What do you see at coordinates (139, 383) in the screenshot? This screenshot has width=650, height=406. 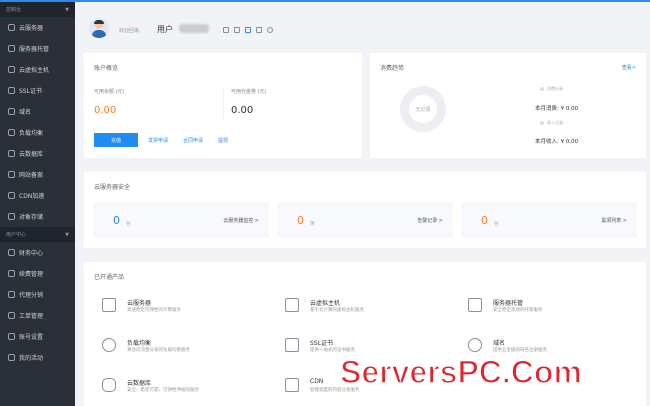 I see `product-name: 云数据库` at bounding box center [139, 383].